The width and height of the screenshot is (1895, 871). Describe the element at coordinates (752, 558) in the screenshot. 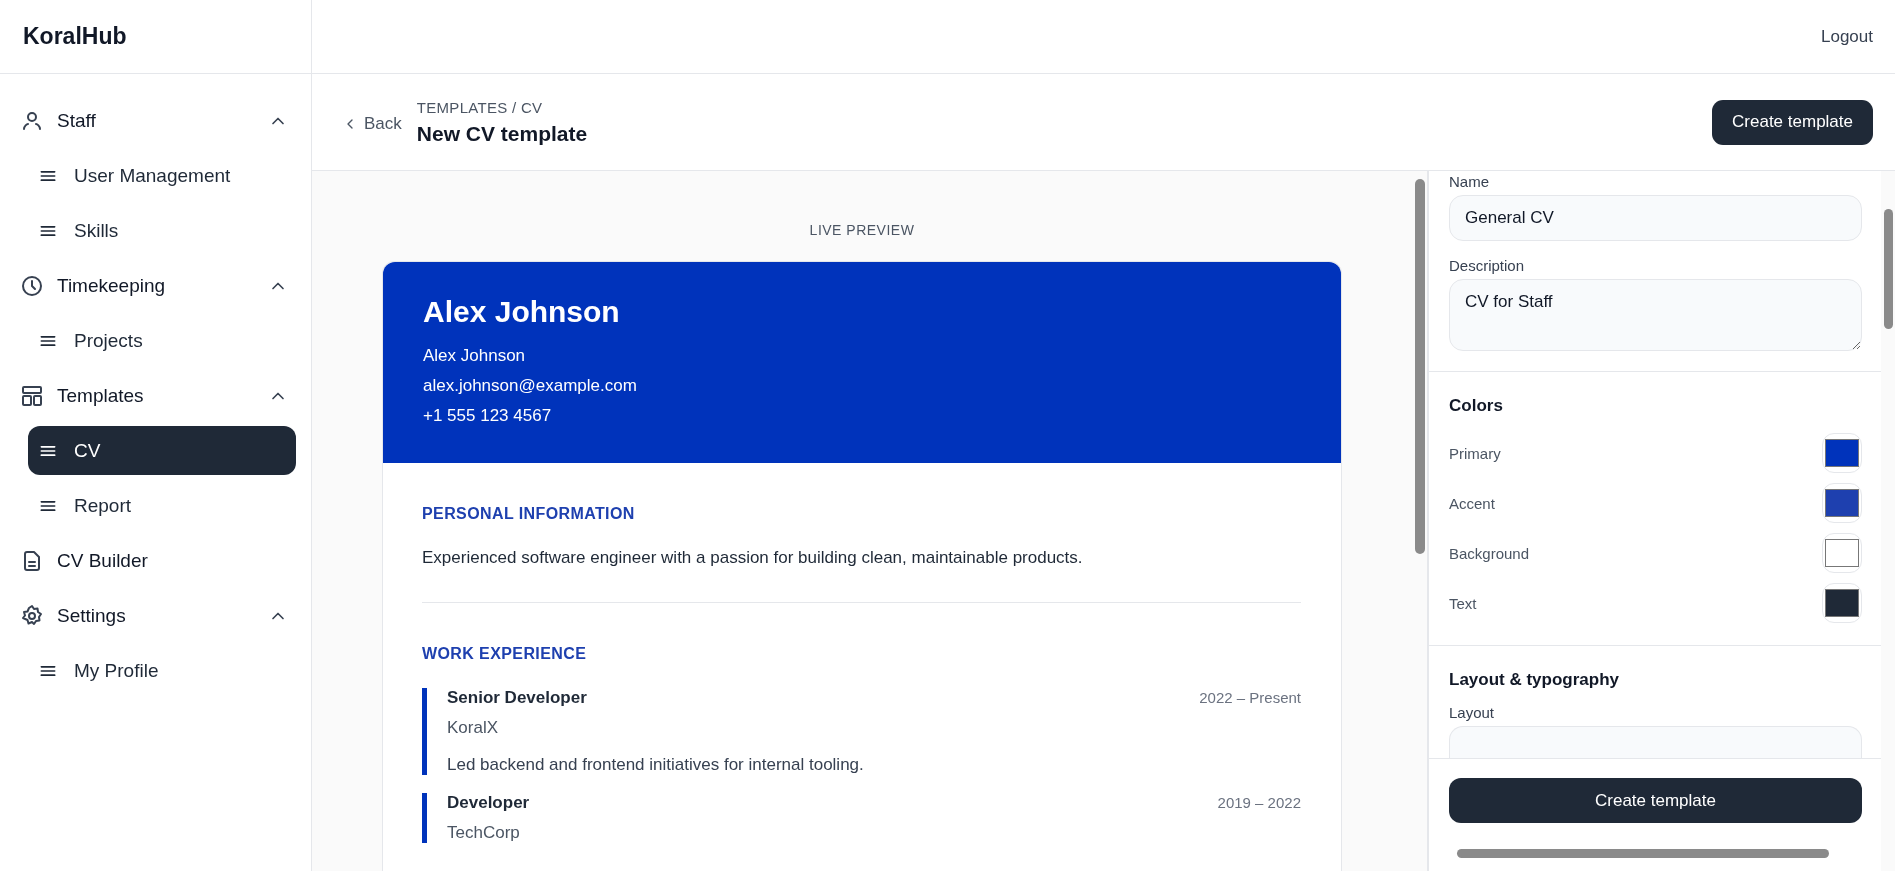

I see `summary-text: Experienced software engineer with a passion for building clean, maintainable products.` at that location.